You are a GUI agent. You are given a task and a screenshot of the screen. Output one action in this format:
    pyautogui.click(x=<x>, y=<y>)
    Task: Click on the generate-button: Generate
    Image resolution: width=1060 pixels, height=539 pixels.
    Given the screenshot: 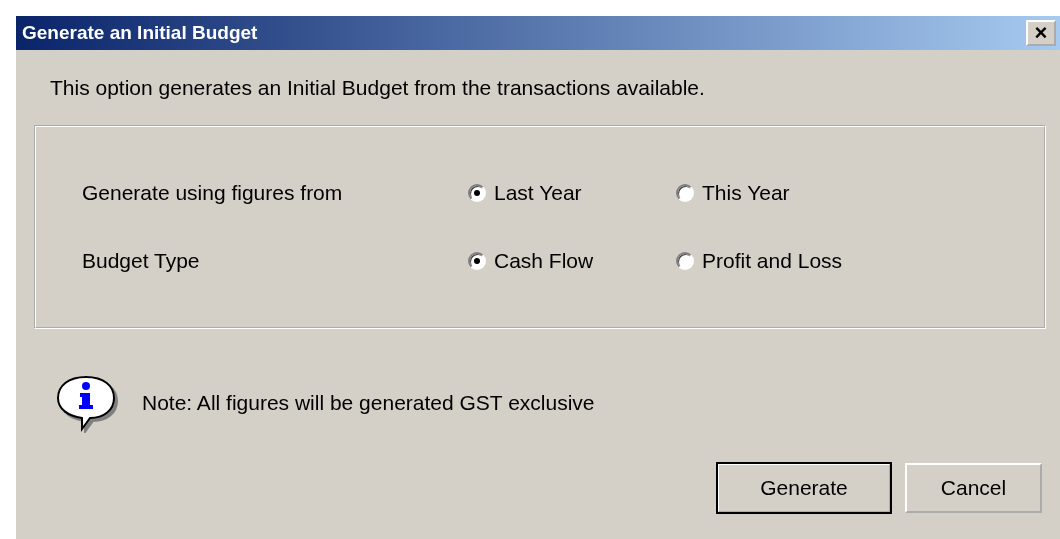 What is the action you would take?
    pyautogui.click(x=804, y=488)
    